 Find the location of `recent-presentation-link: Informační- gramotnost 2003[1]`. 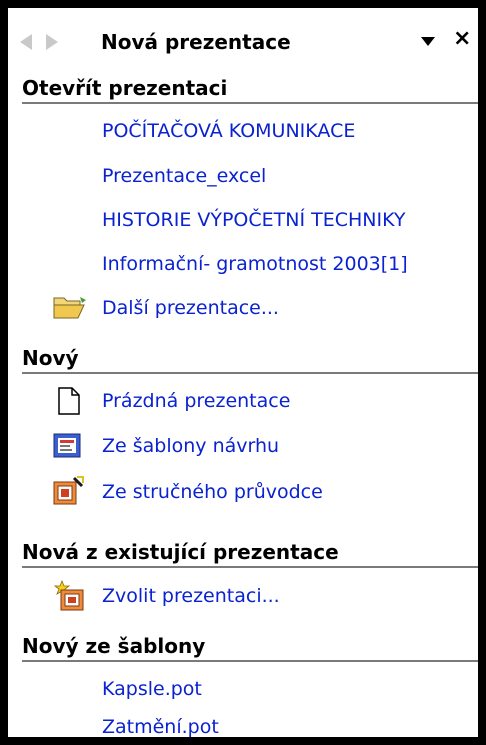

recent-presentation-link: Informační- gramotnost 2003[1] is located at coordinates (255, 264).